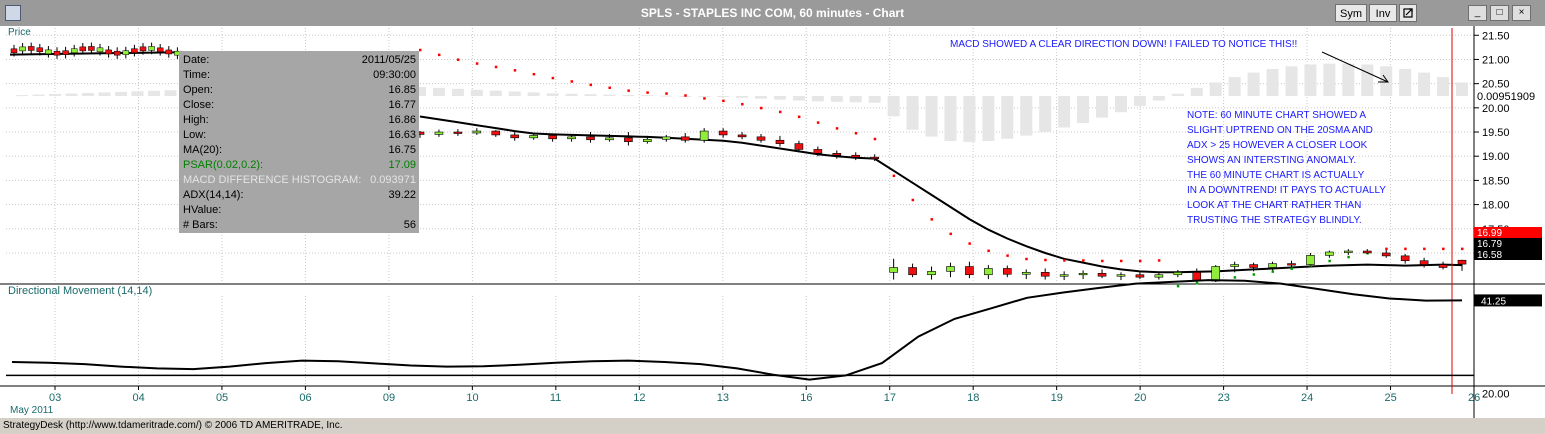 The width and height of the screenshot is (1545, 434). Describe the element at coordinates (213, 195) in the screenshot. I see `data-row-label: ADX(14,14):` at that location.